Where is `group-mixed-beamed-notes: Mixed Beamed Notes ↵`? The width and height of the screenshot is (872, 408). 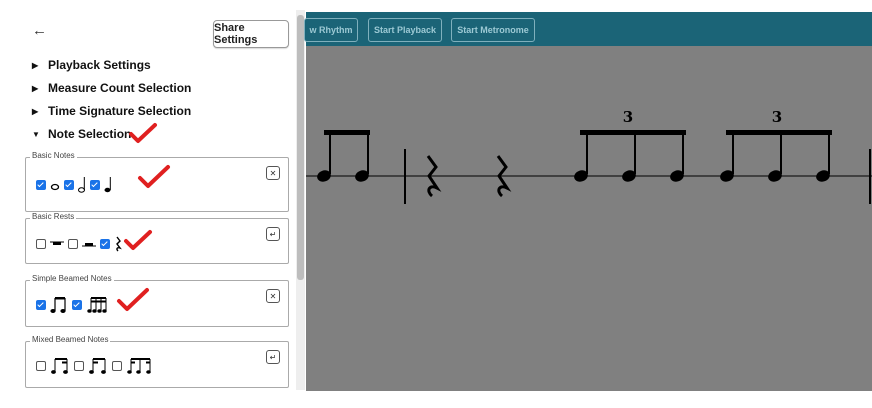
group-mixed-beamed-notes: Mixed Beamed Notes ↵ is located at coordinates (157, 361).